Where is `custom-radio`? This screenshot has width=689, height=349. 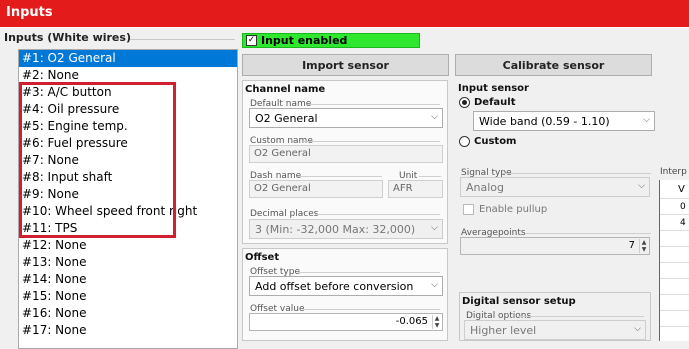
custom-radio is located at coordinates (464, 141).